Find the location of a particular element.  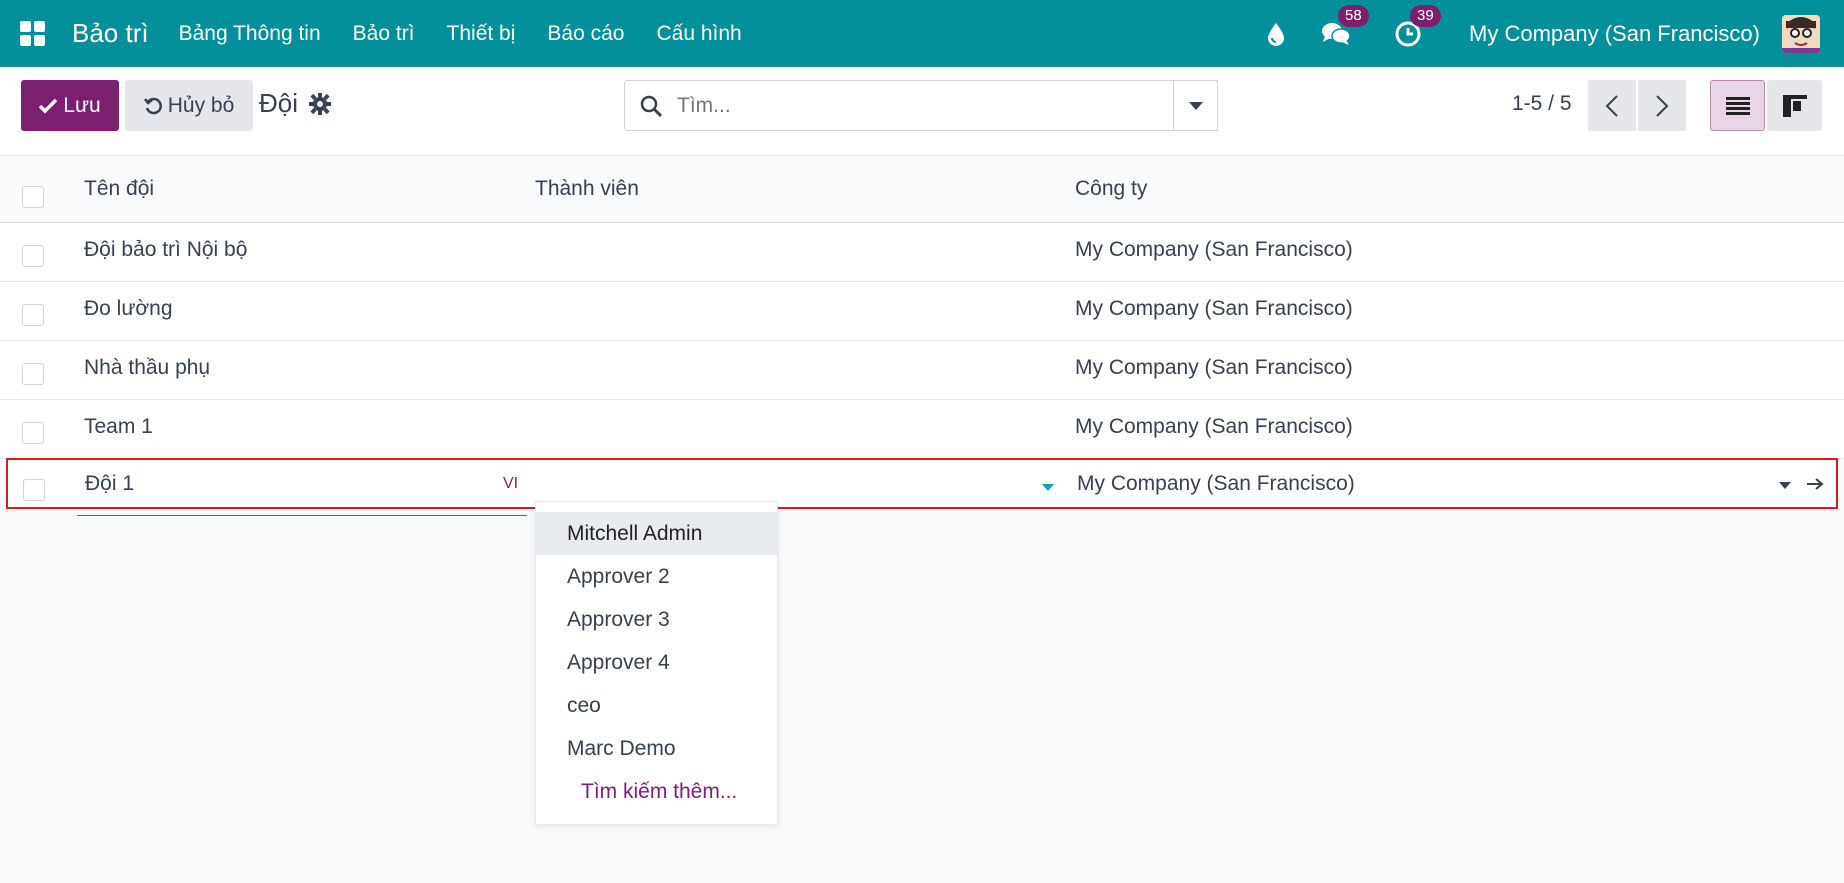

chevron-left-icon is located at coordinates (1611, 105).